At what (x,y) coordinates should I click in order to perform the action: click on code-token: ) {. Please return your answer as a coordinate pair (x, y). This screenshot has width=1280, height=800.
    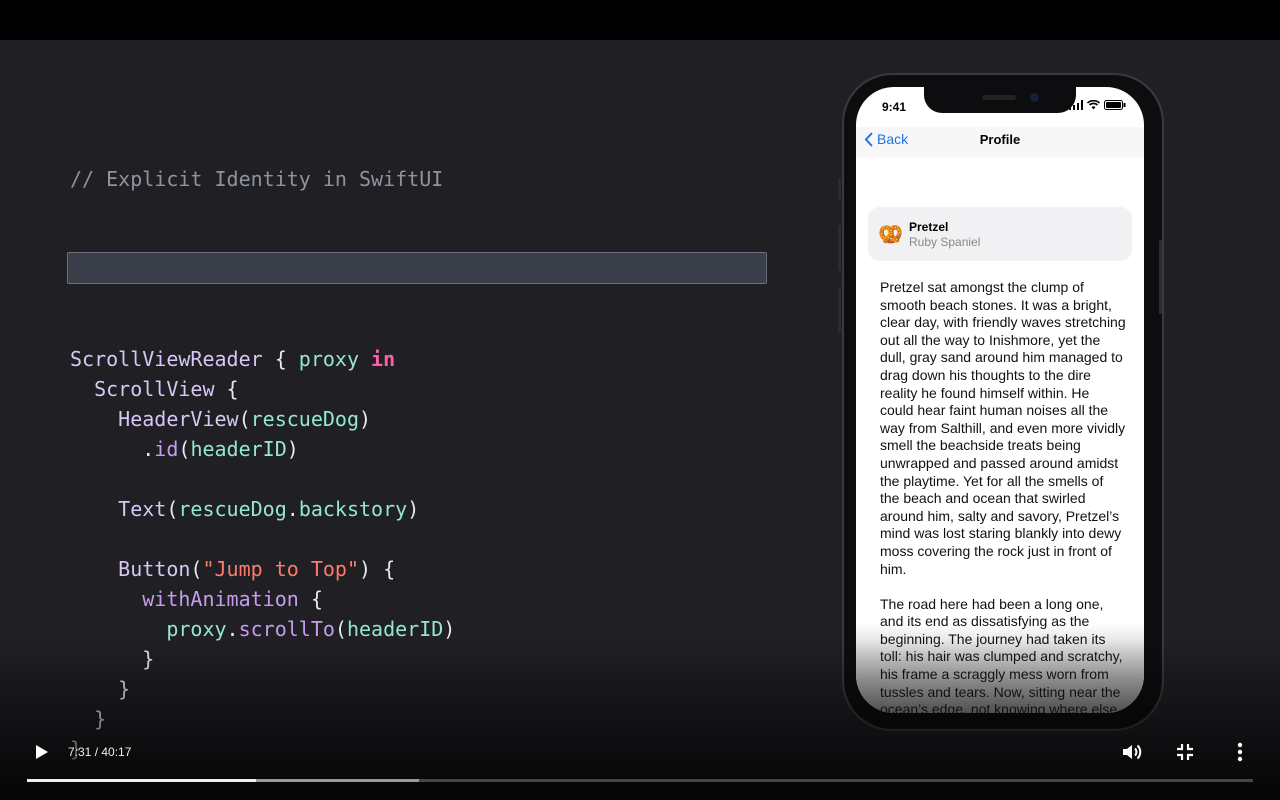
    Looking at the image, I should click on (377, 569).